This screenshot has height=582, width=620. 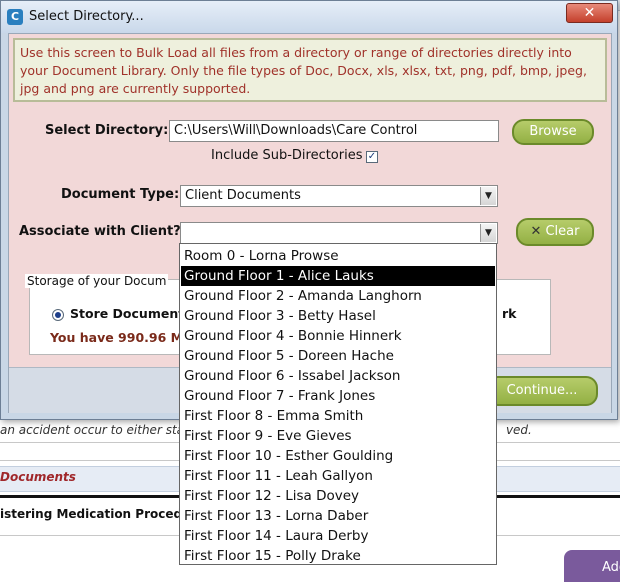 What do you see at coordinates (338, 536) in the screenshot?
I see `dropdown-option: First Floor 14 - Laura Derby` at bounding box center [338, 536].